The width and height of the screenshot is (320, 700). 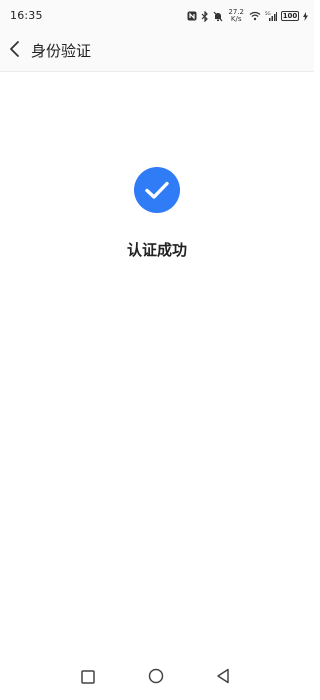 I want to click on status-bar: 16:35 27.2 K/s 5G 100, so click(x=157, y=16).